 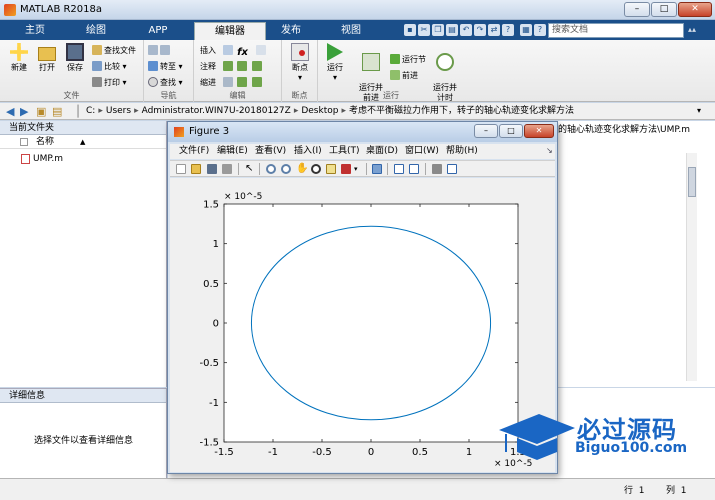 What do you see at coordinates (57, 111) in the screenshot?
I see `browse-folder-icon: ▤` at bounding box center [57, 111].